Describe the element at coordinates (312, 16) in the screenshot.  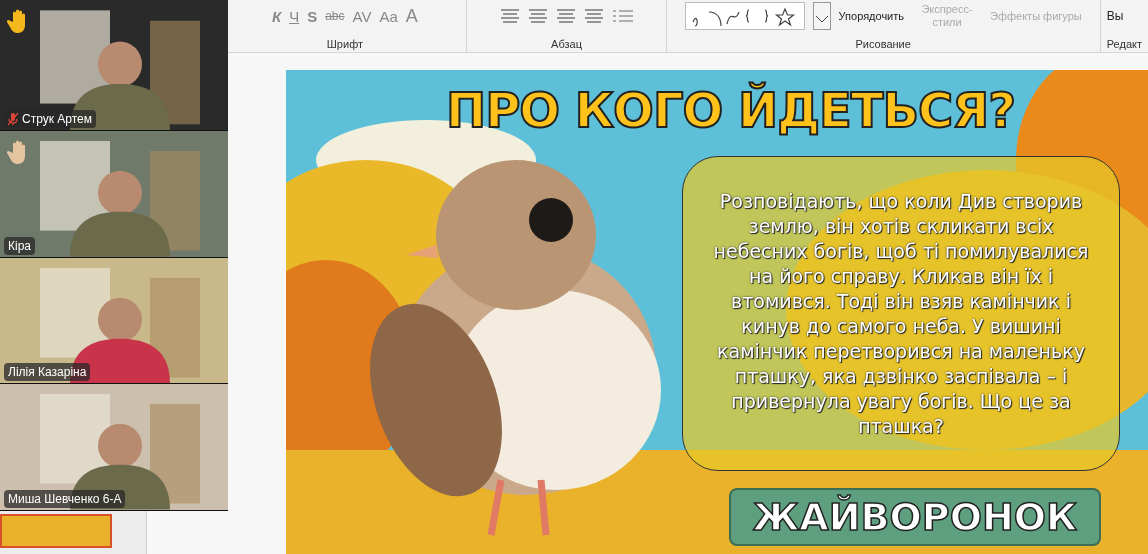
I see `format-button: S` at that location.